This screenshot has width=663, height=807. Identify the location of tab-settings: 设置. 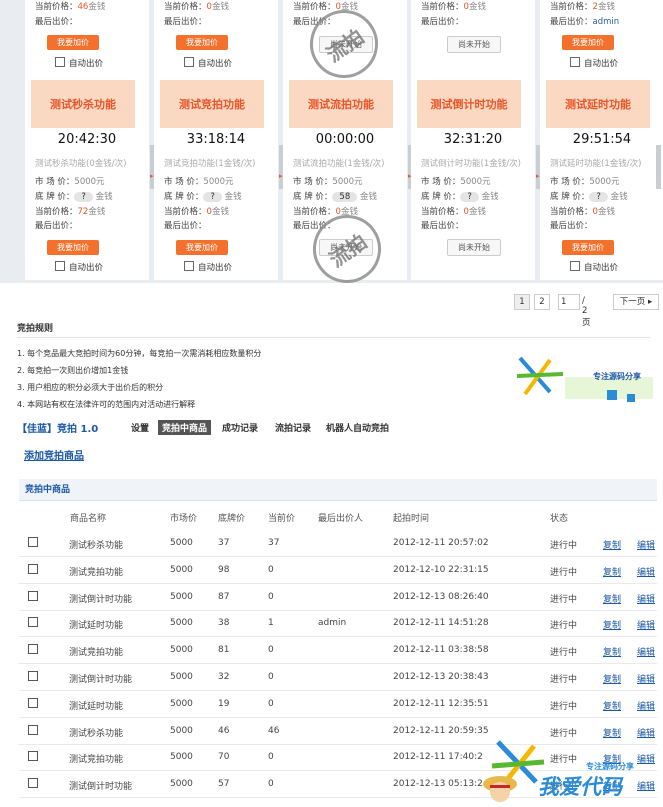
(140, 427).